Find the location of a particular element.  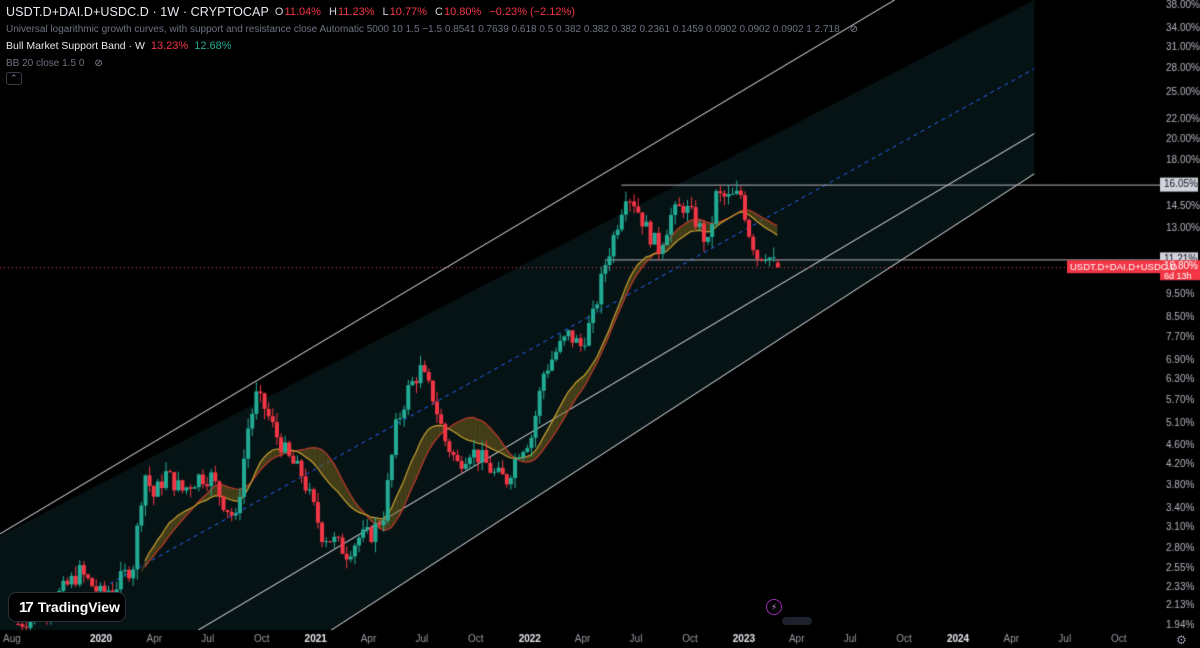

tradingview-logo-text: TradingView is located at coordinates (78, 607).